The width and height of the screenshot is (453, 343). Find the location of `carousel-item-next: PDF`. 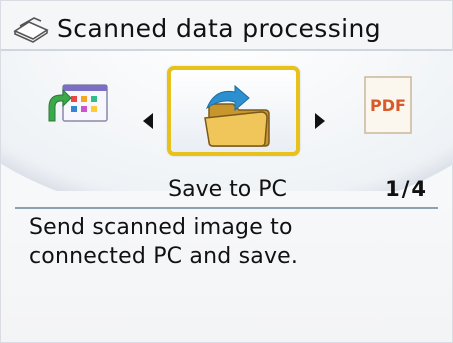

carousel-item-next: PDF is located at coordinates (395, 108).